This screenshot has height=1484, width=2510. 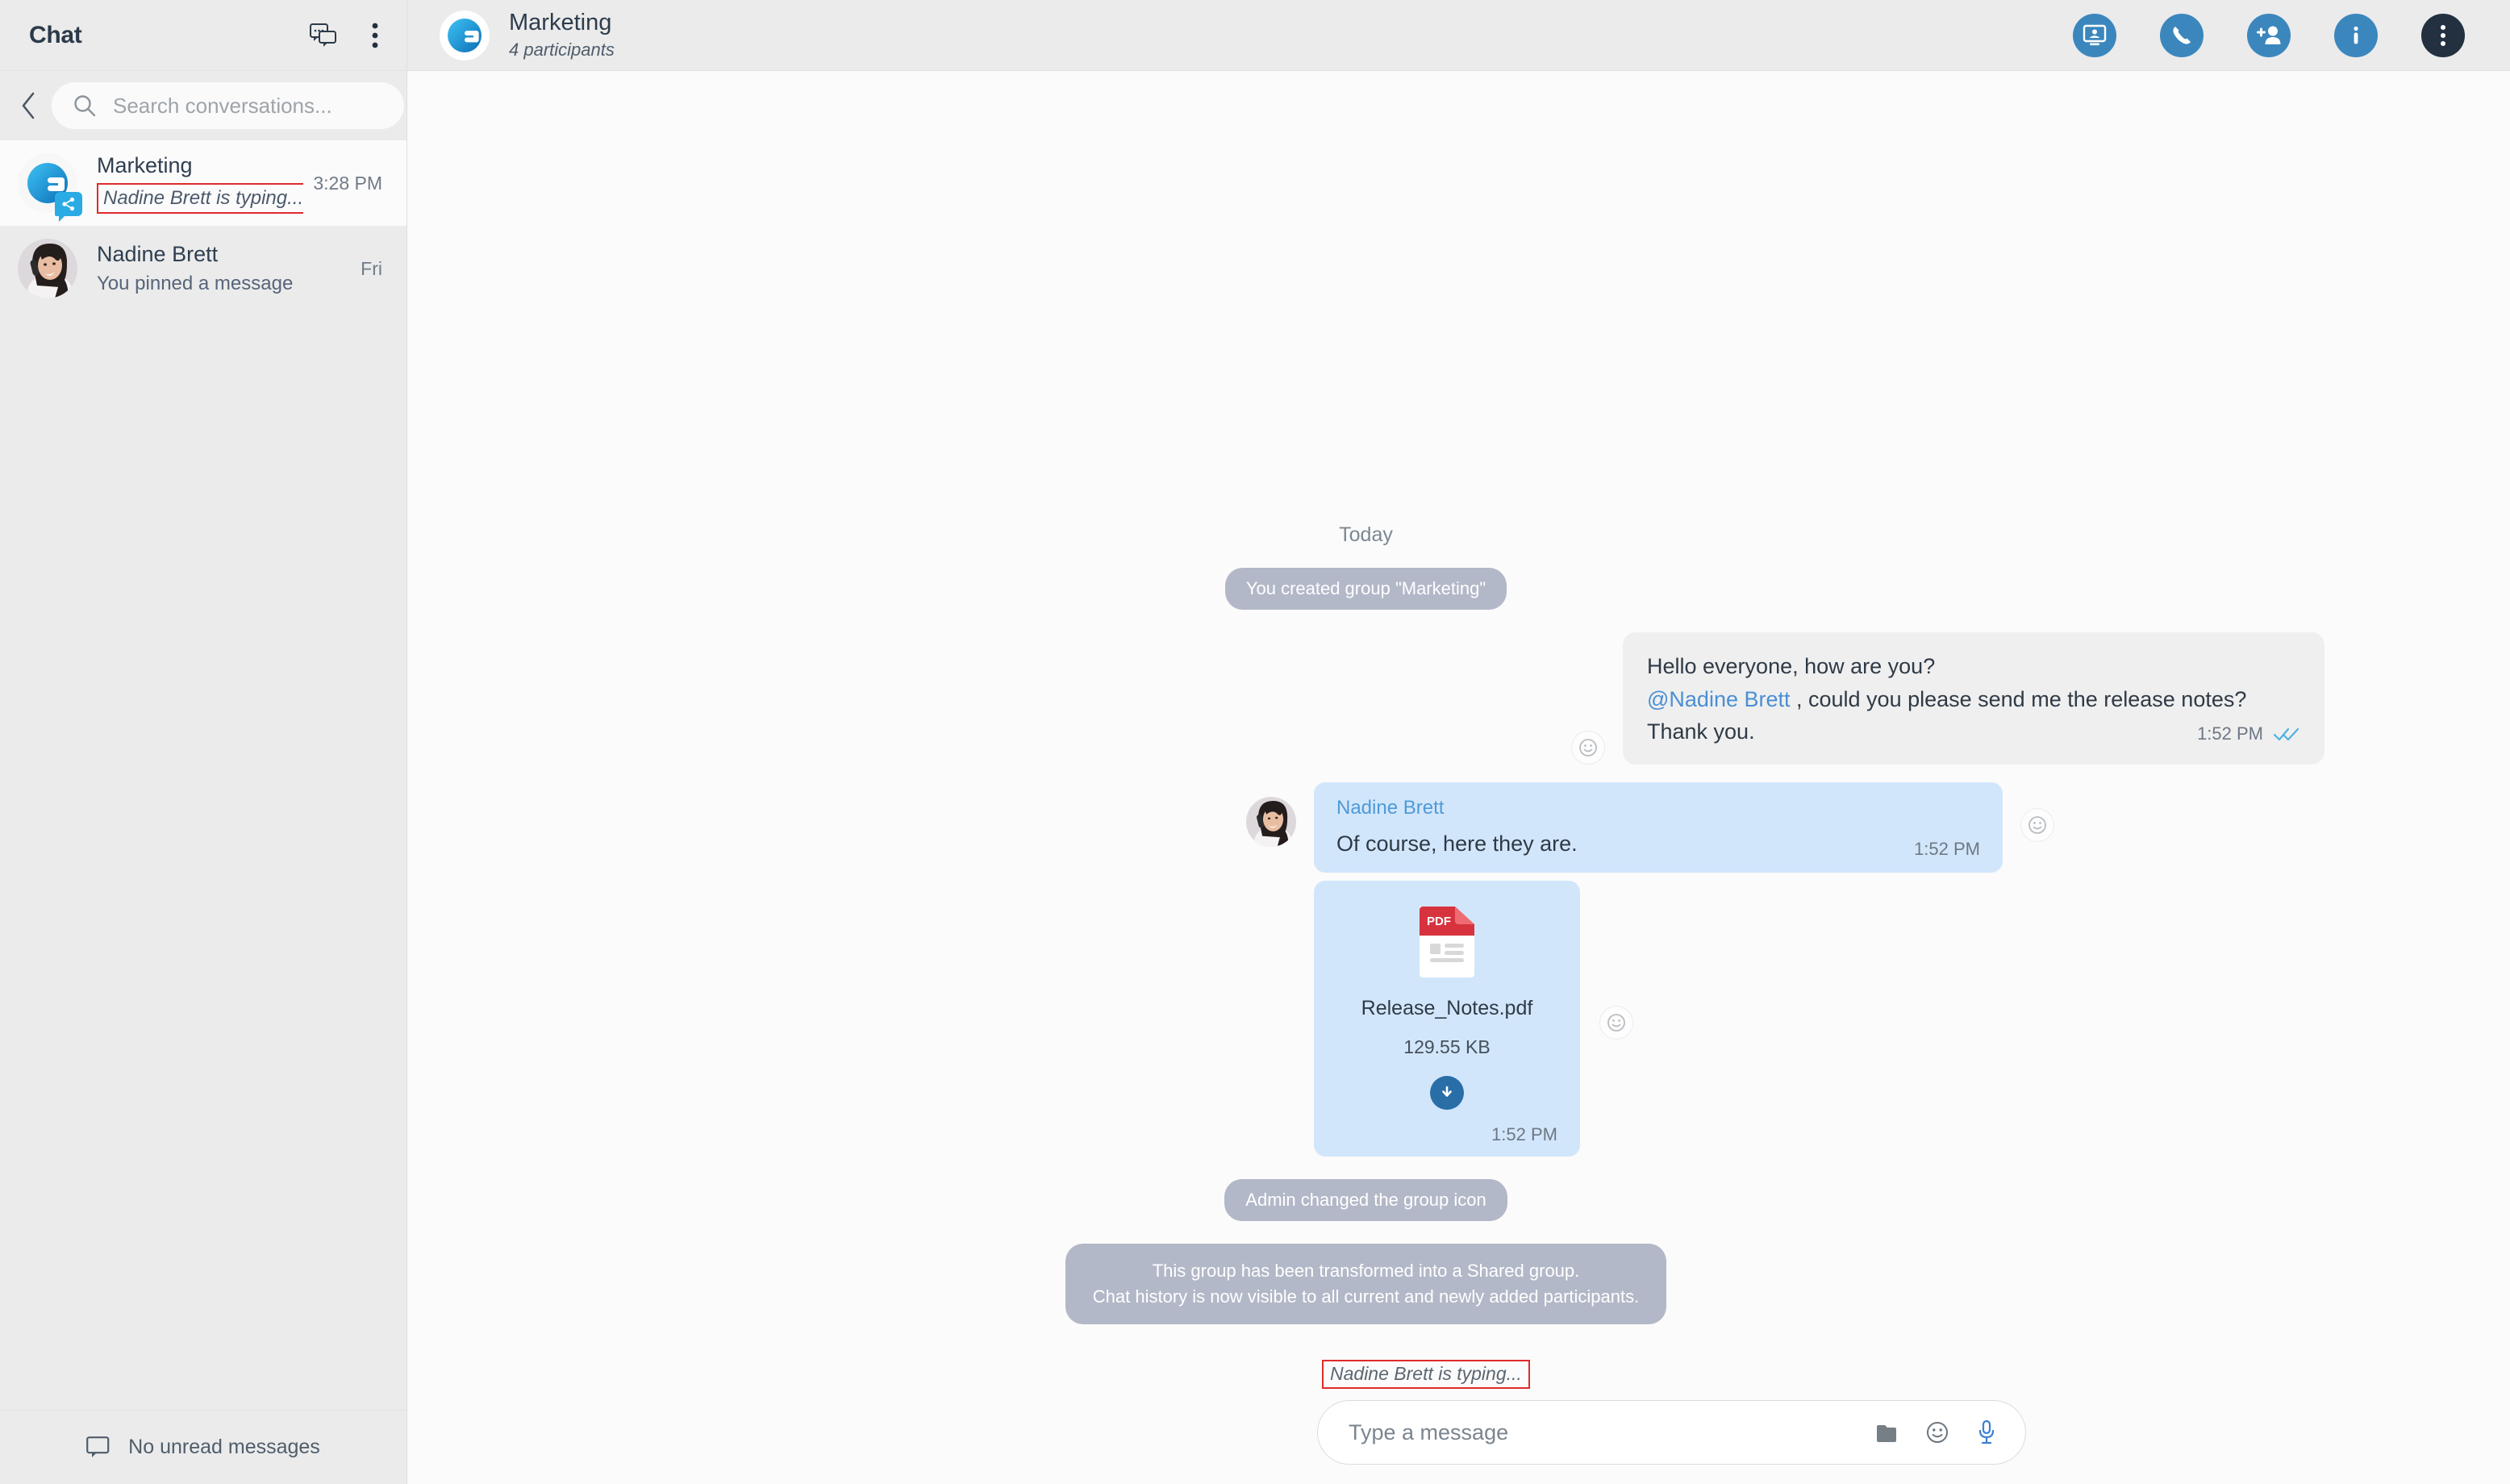 I want to click on chat-title: Marketing, so click(x=560, y=22).